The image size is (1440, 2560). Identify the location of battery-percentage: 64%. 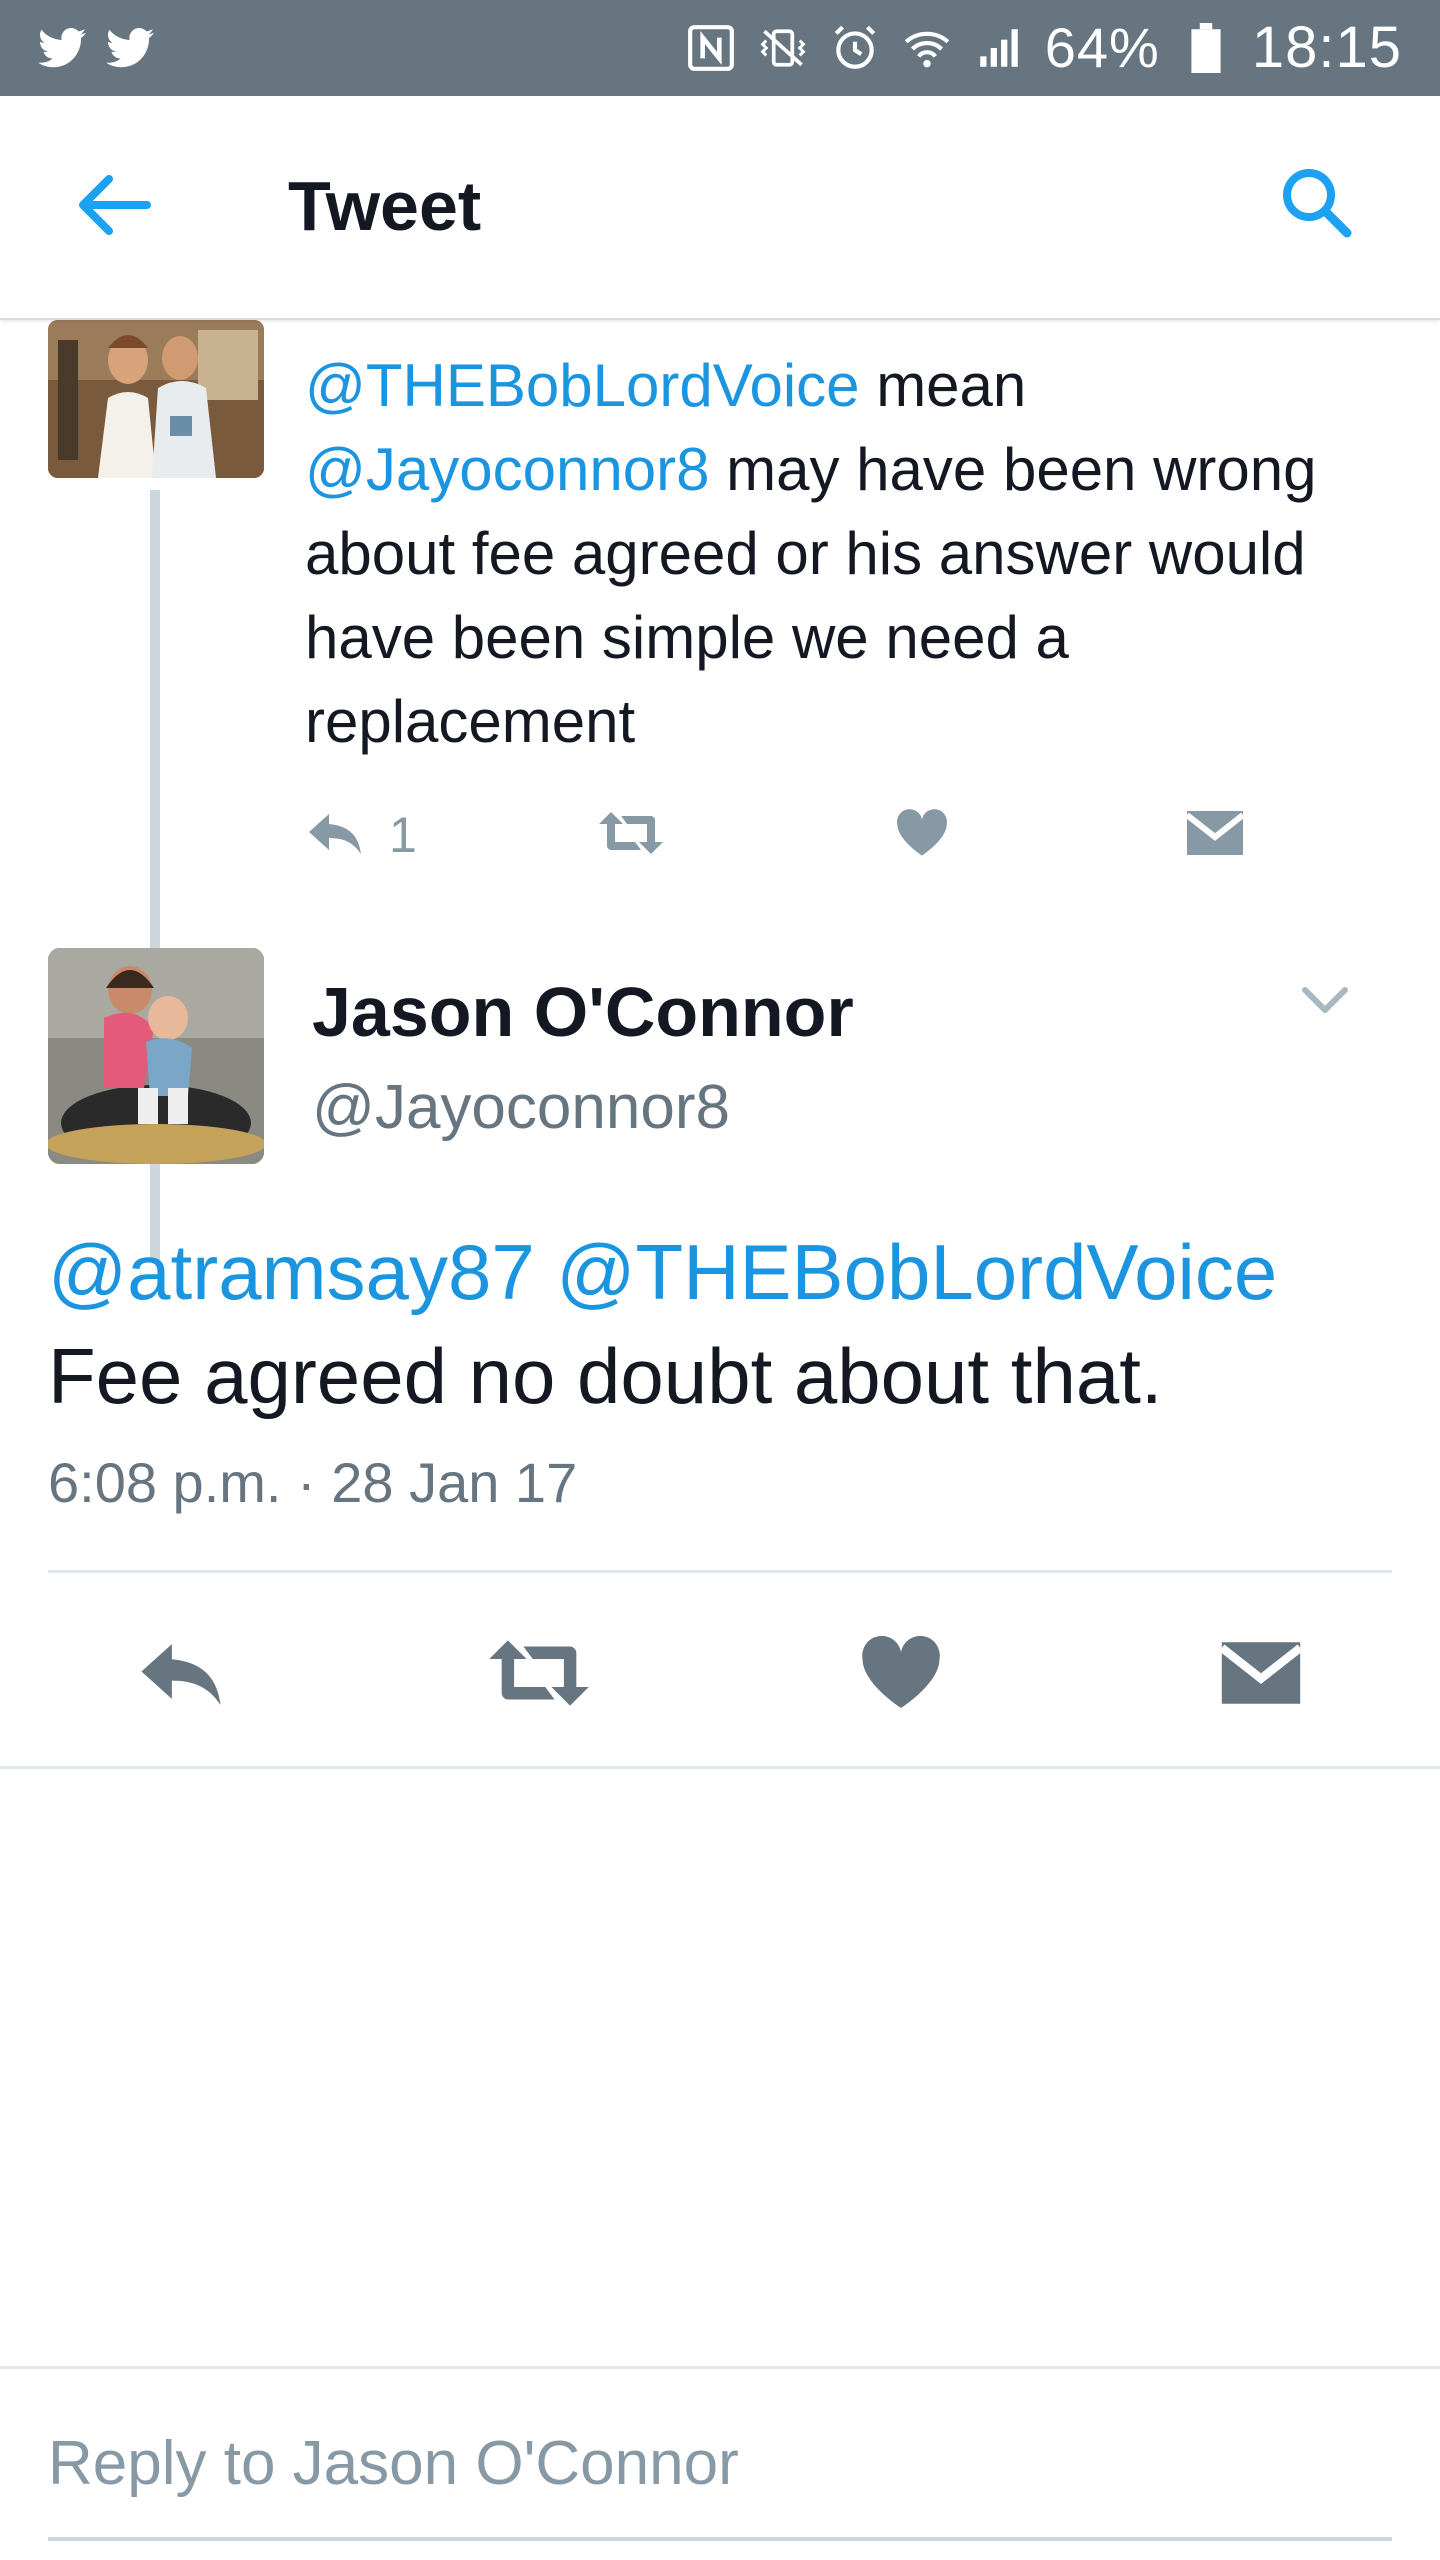
(1102, 47).